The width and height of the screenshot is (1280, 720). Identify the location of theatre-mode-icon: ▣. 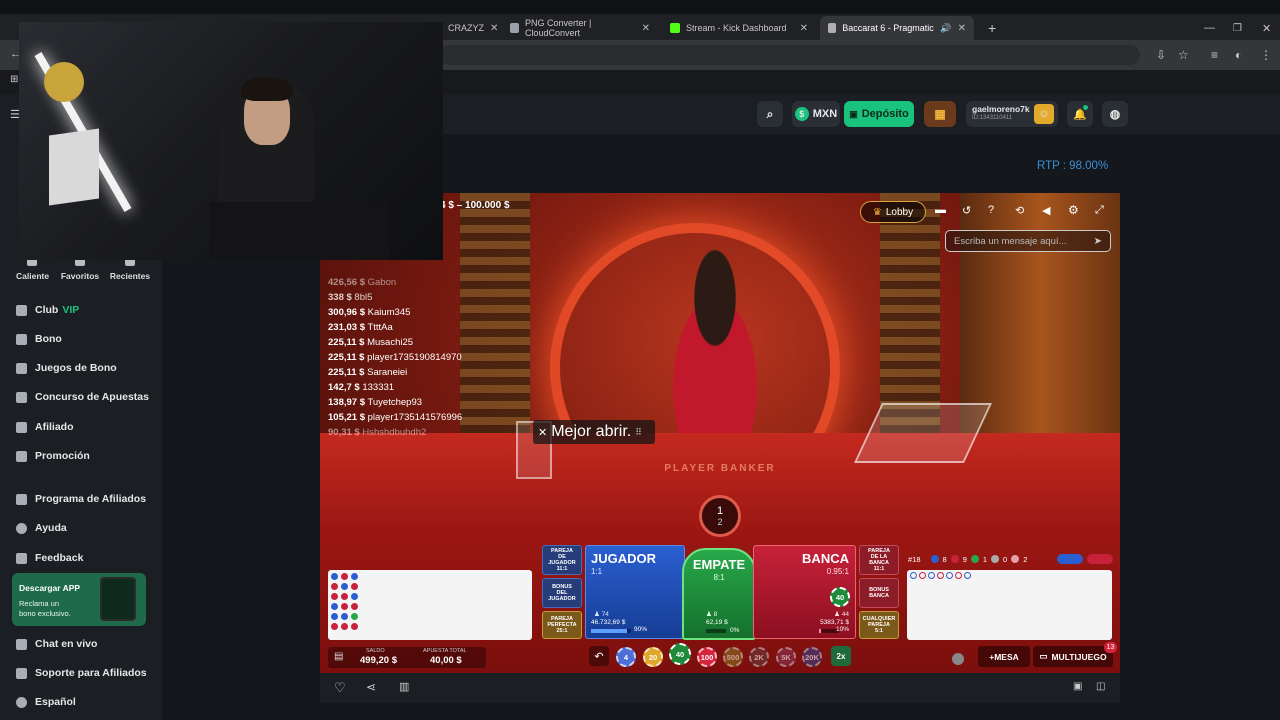
(1077, 686).